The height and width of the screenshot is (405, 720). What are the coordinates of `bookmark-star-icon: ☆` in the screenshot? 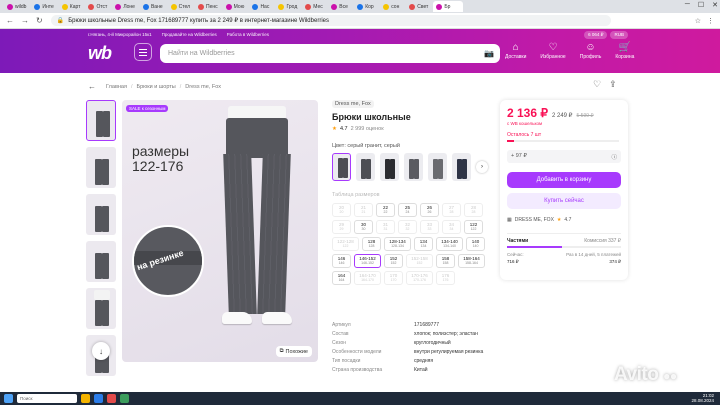 It's located at (698, 21).